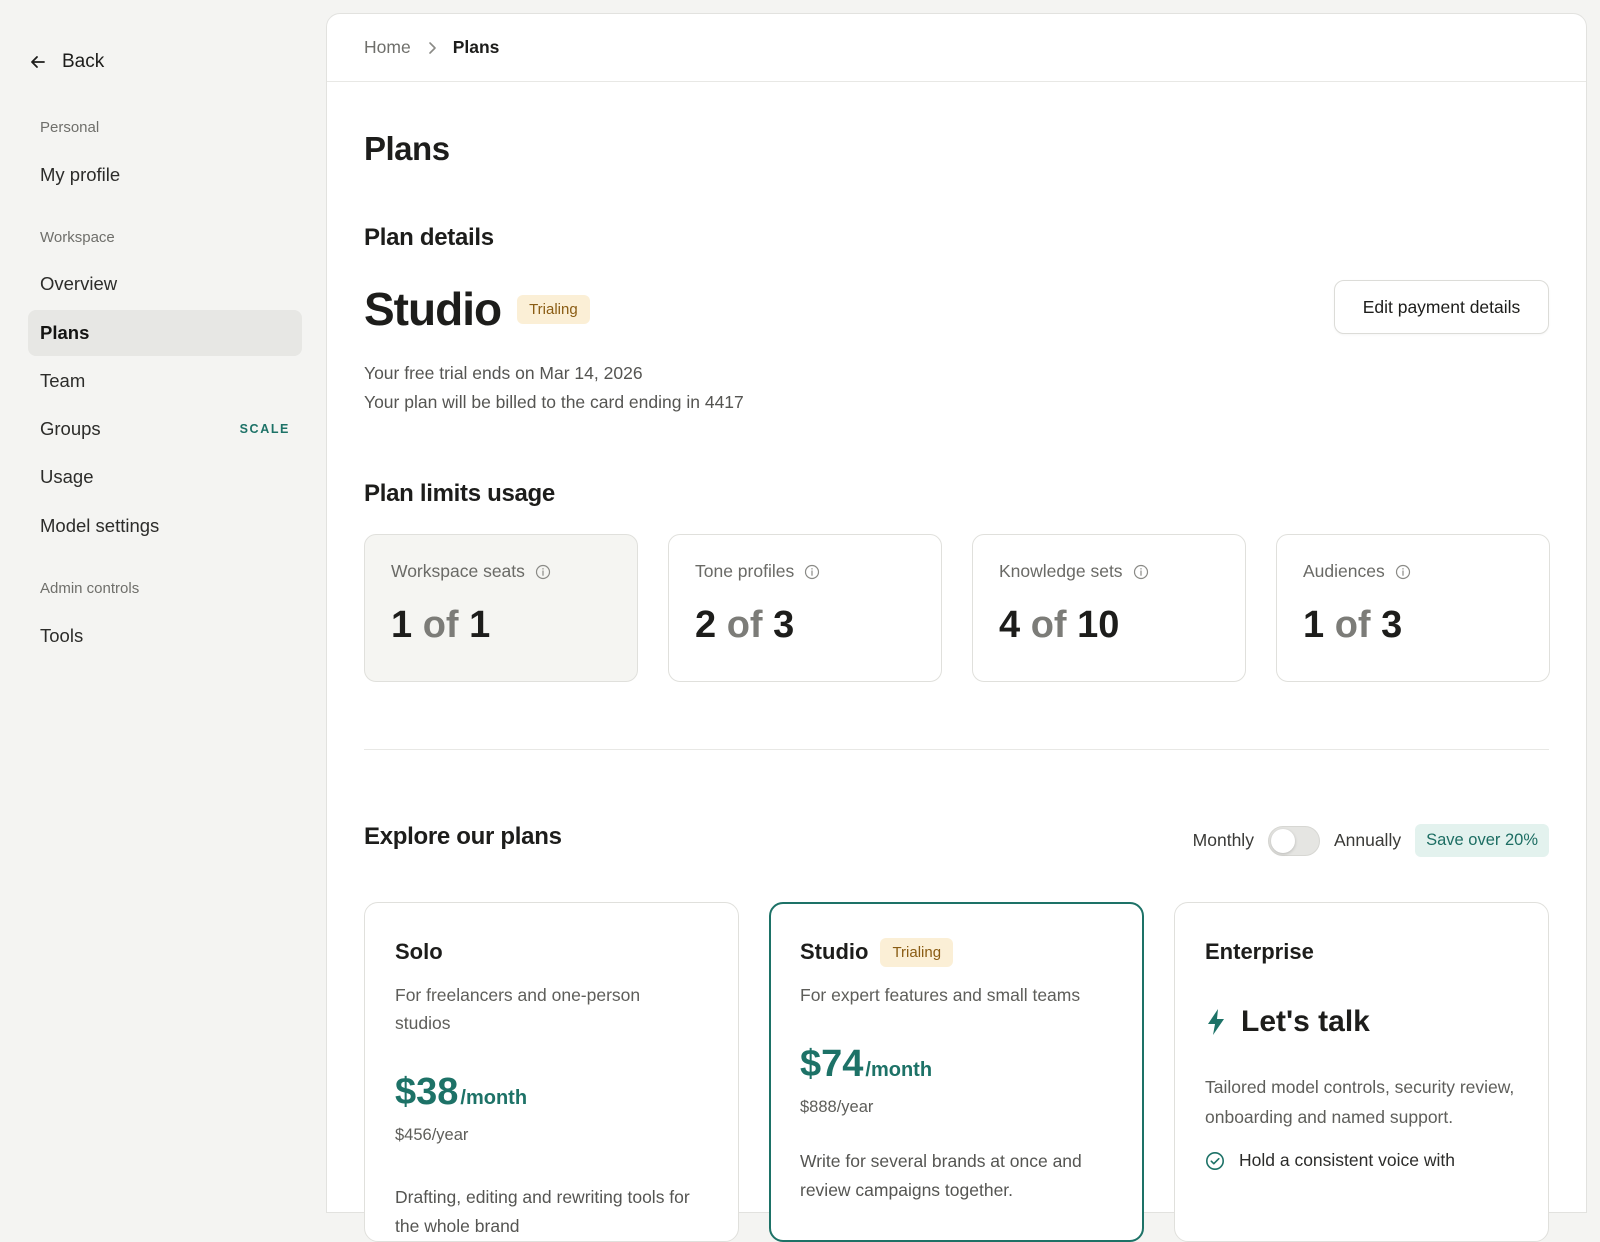 Image resolution: width=1600 pixels, height=1242 pixels. Describe the element at coordinates (1441, 307) in the screenshot. I see `edit-payment-details-button: Edit payment details` at that location.